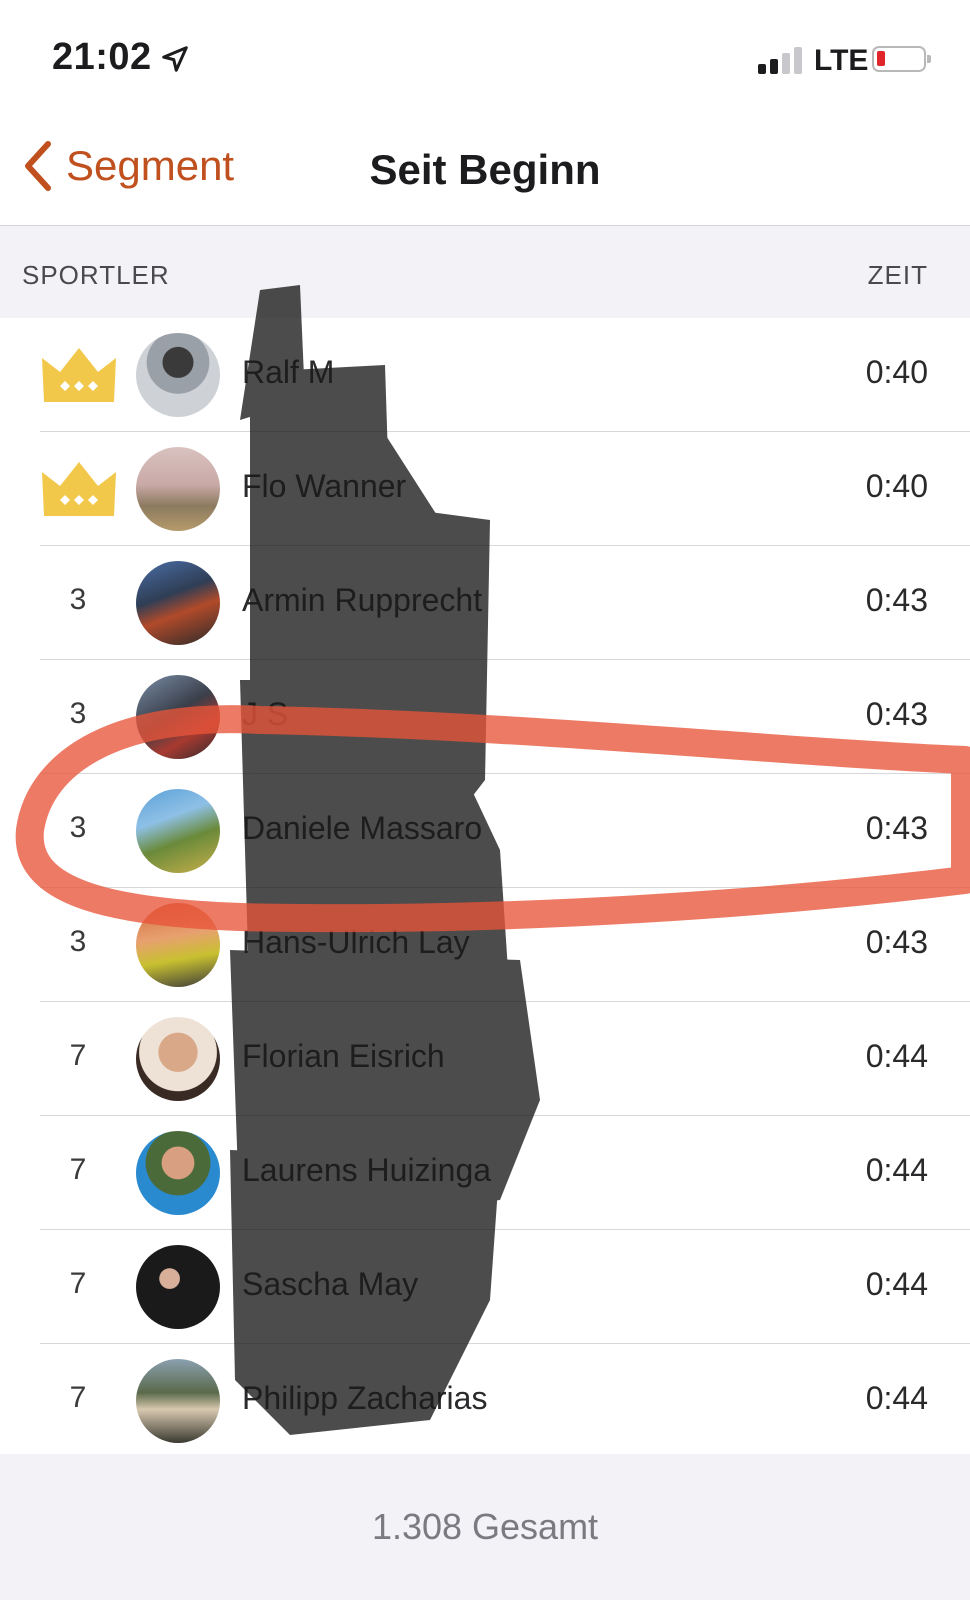 The width and height of the screenshot is (970, 1600). What do you see at coordinates (362, 600) in the screenshot?
I see `athlete-name: Armin Rupprecht` at bounding box center [362, 600].